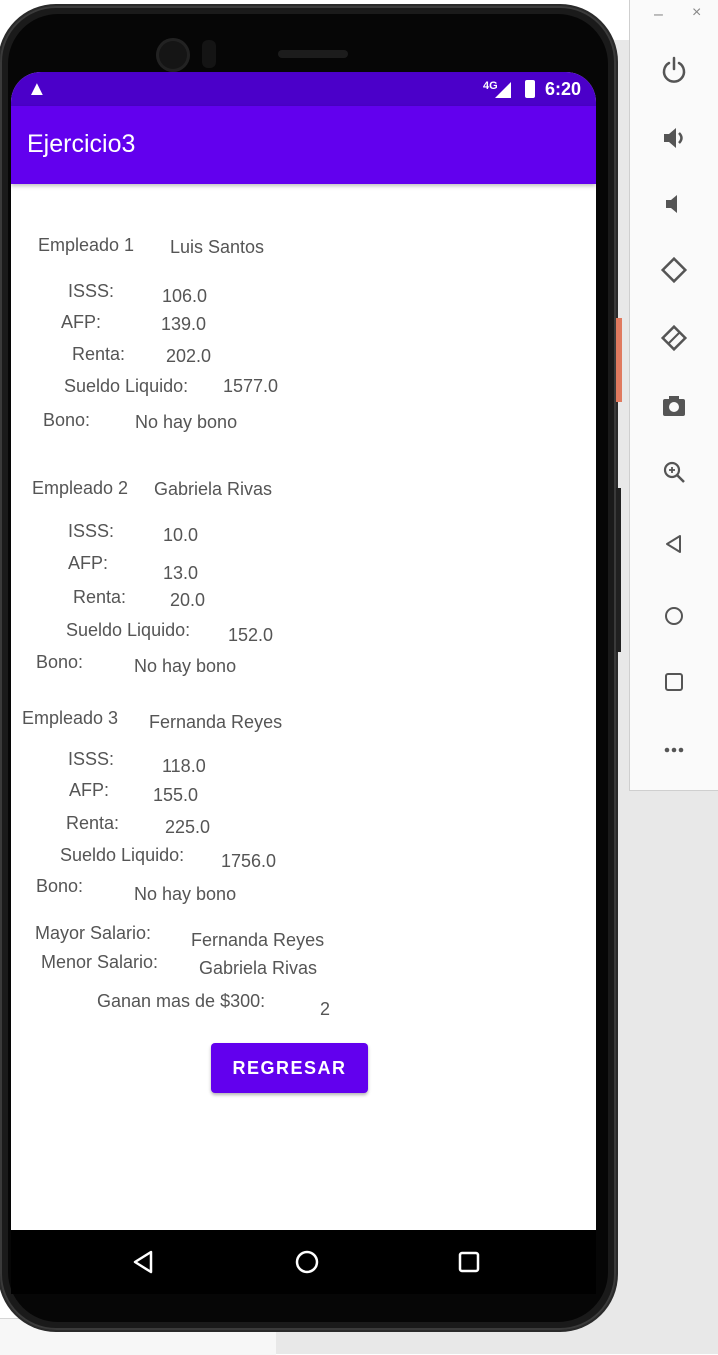  Describe the element at coordinates (91, 291) in the screenshot. I see `employee-1-isss-label: ISSS:` at that location.